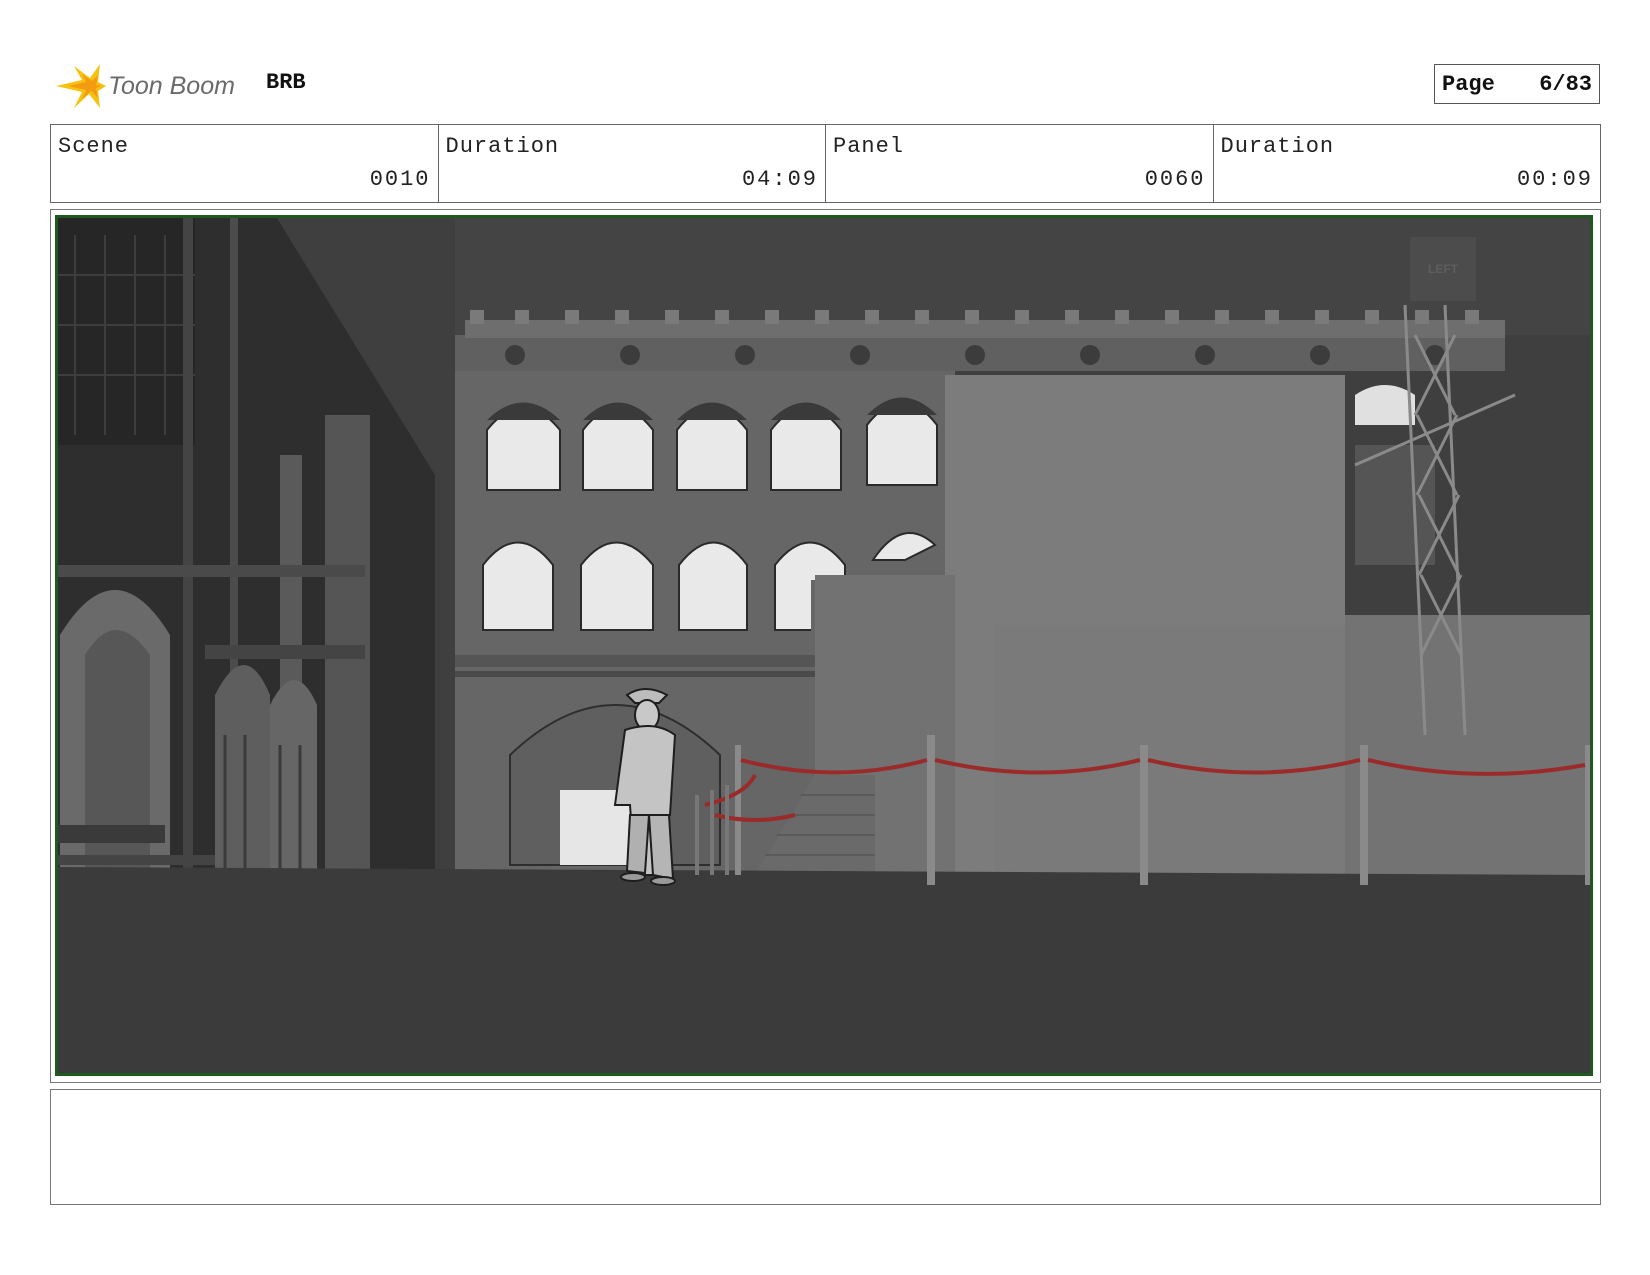 The height and width of the screenshot is (1275, 1650). I want to click on logo-text: Toon Boom, so click(171, 86).